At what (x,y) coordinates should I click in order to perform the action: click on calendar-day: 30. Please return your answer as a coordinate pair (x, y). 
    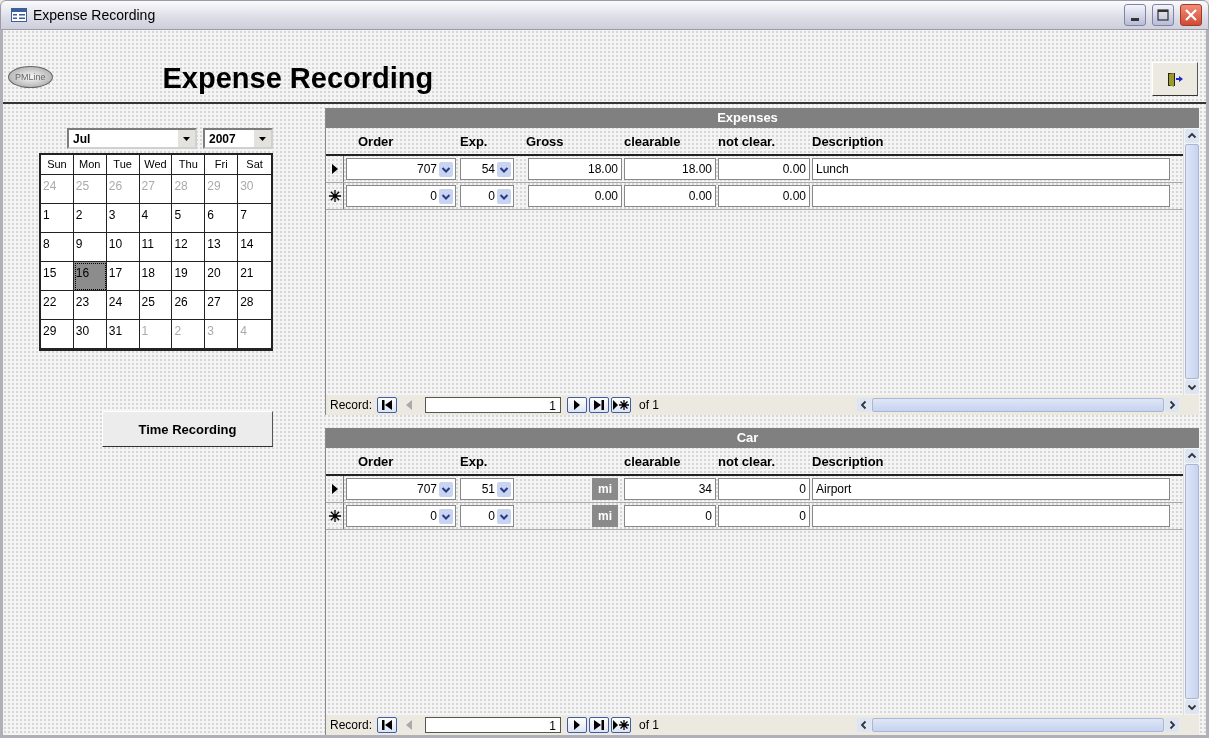
    Looking at the image, I should click on (90, 334).